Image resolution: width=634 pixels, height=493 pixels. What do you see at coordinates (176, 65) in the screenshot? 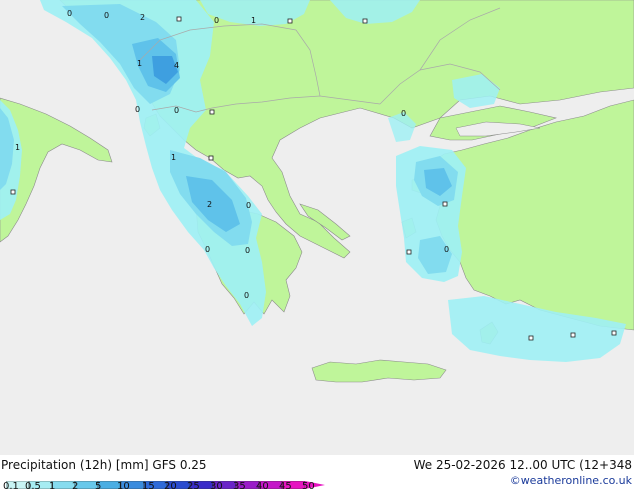
I see `value-label: 4` at bounding box center [176, 65].